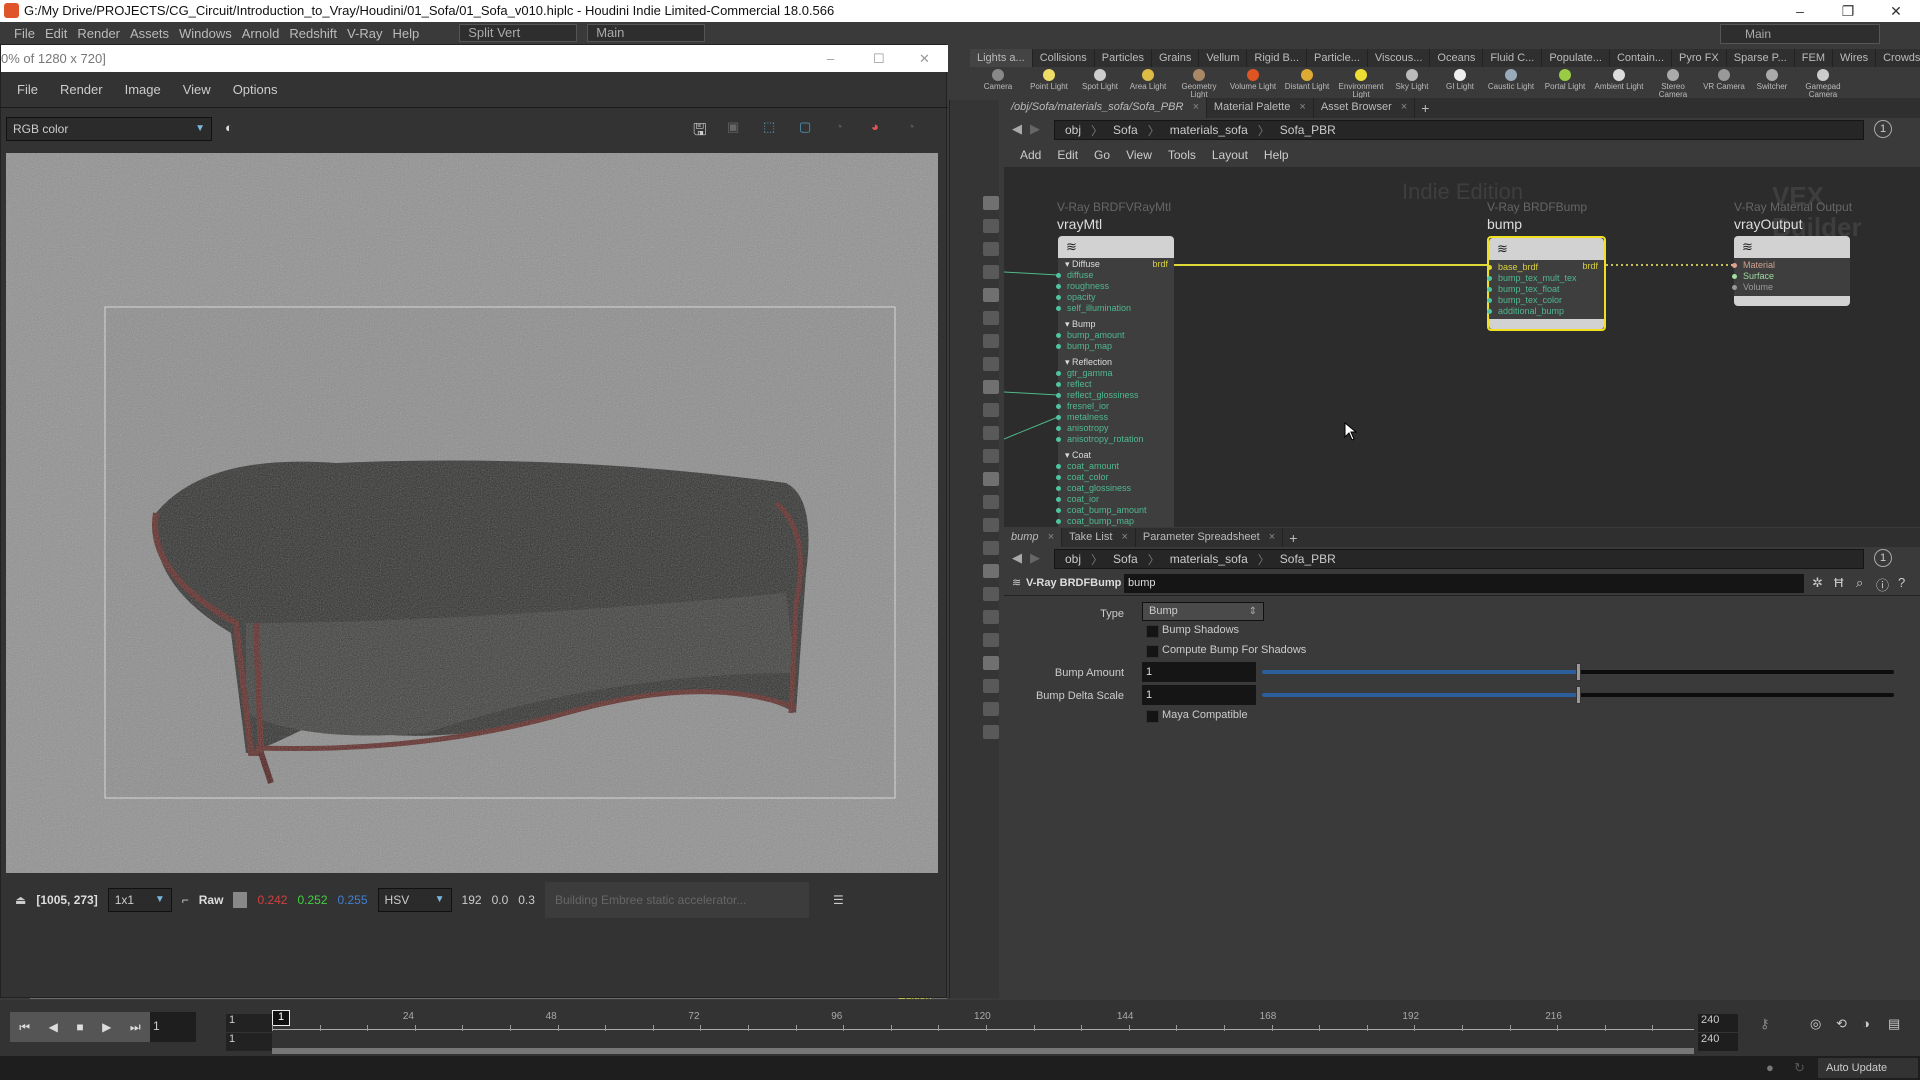 This screenshot has width=1920, height=1080. I want to click on curve-icon: ⌐, so click(185, 900).